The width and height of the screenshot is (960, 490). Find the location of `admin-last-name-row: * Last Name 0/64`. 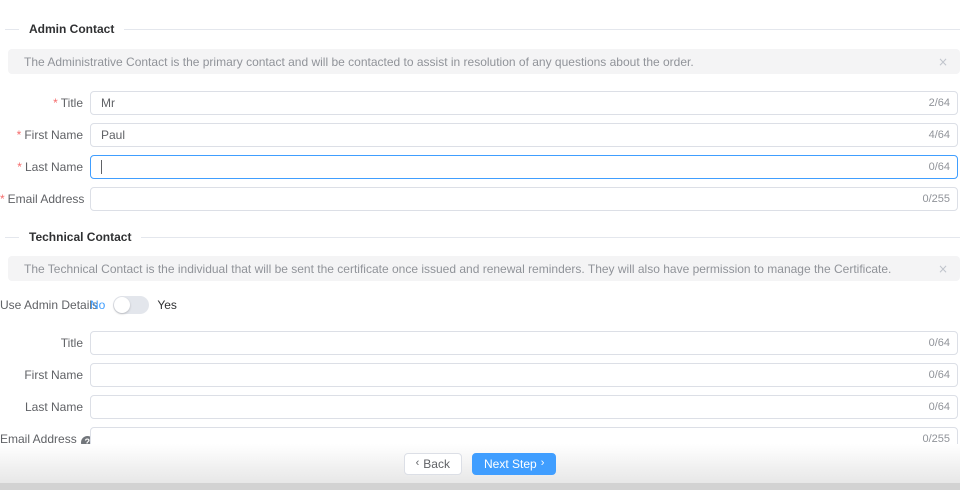

admin-last-name-row: * Last Name 0/64 is located at coordinates (479, 167).